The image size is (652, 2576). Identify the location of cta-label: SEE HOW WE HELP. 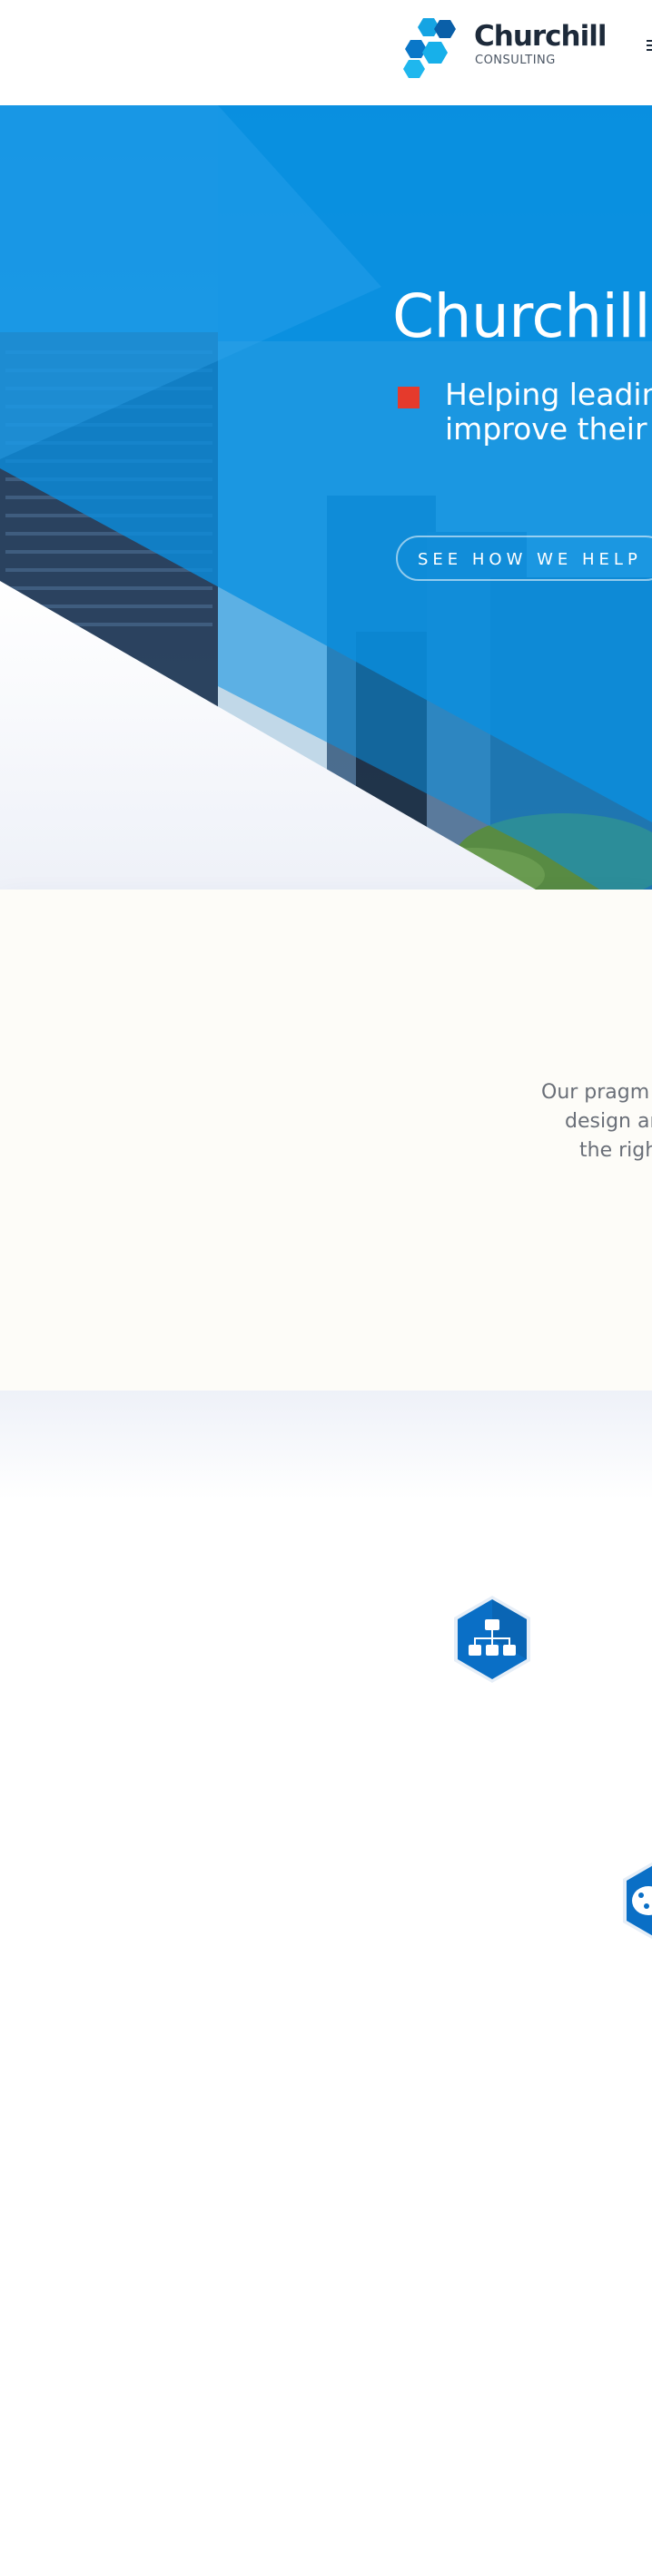
(530, 559).